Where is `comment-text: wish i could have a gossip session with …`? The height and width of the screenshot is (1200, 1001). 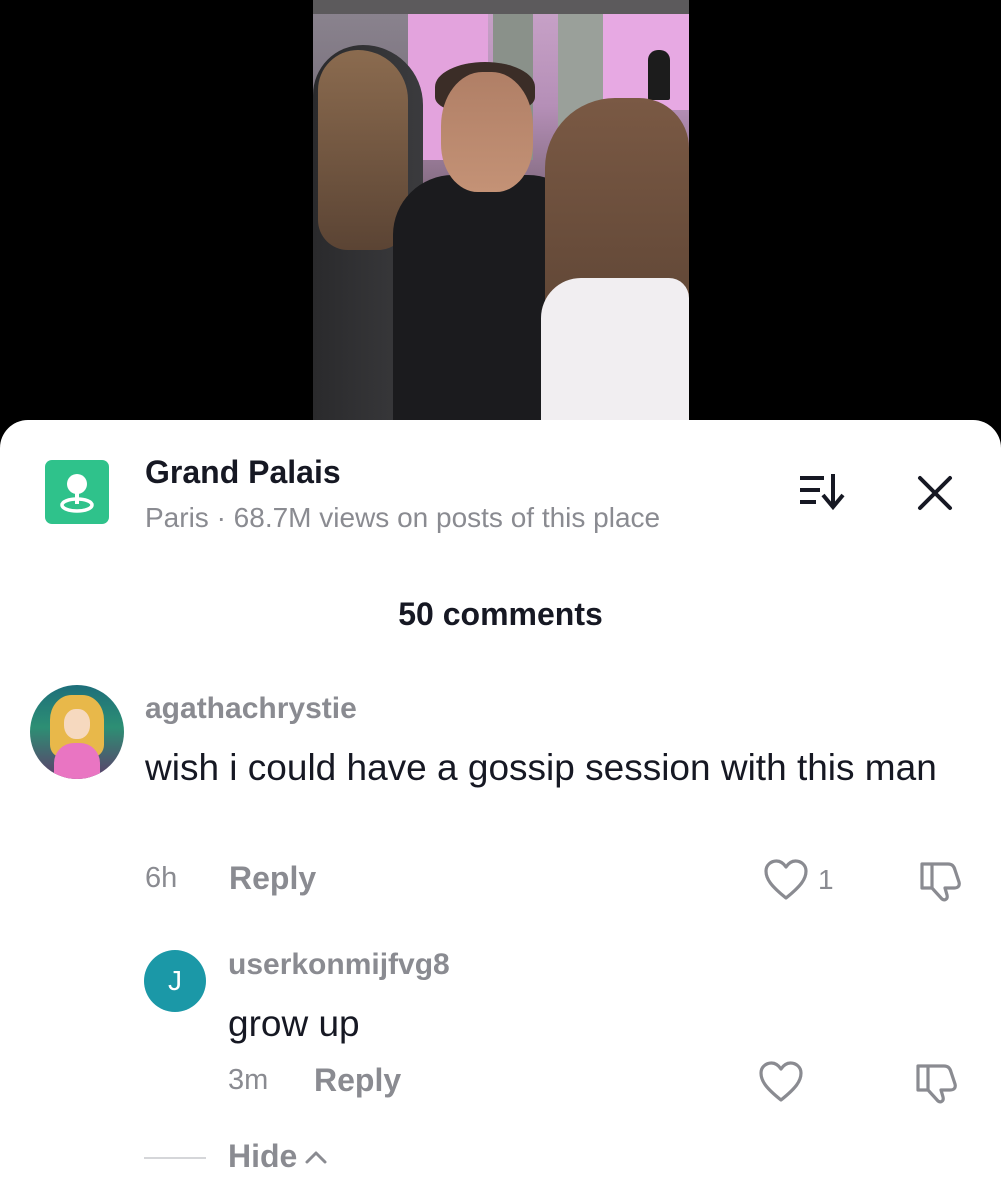 comment-text: wish i could have a gossip session with … is located at coordinates (541, 767).